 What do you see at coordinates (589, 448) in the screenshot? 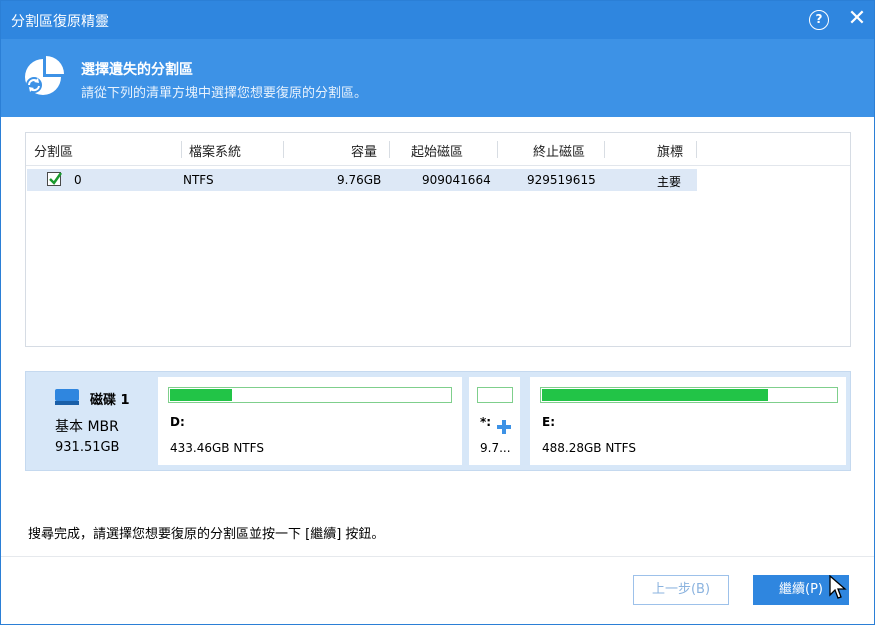
I see `partition-info: 488.28GB NTFS` at bounding box center [589, 448].